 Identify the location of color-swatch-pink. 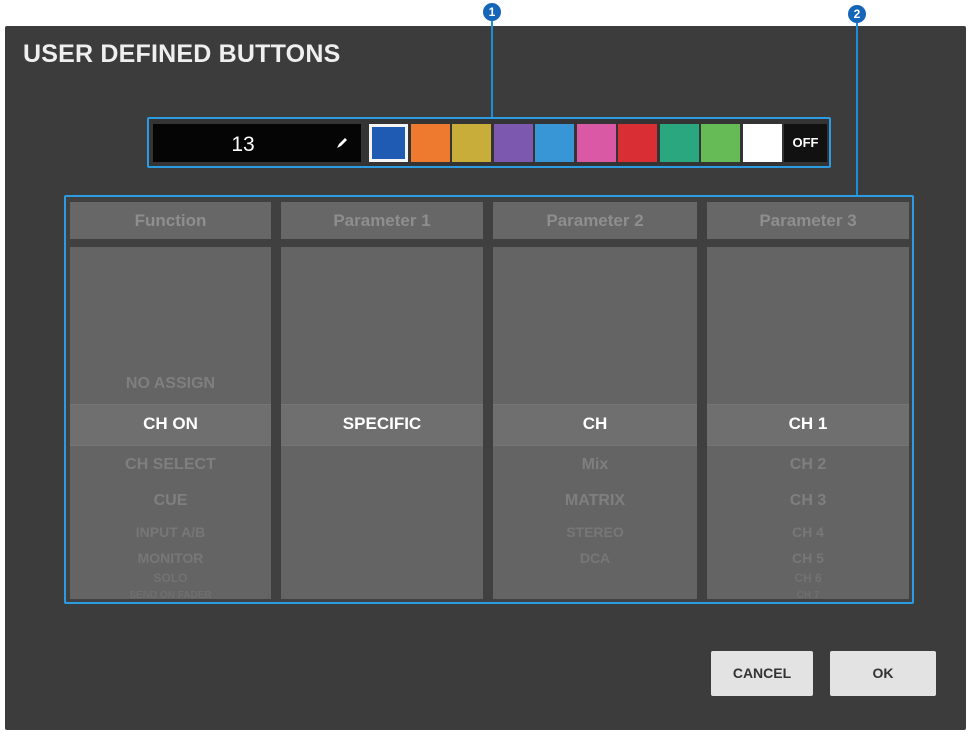
(596, 143).